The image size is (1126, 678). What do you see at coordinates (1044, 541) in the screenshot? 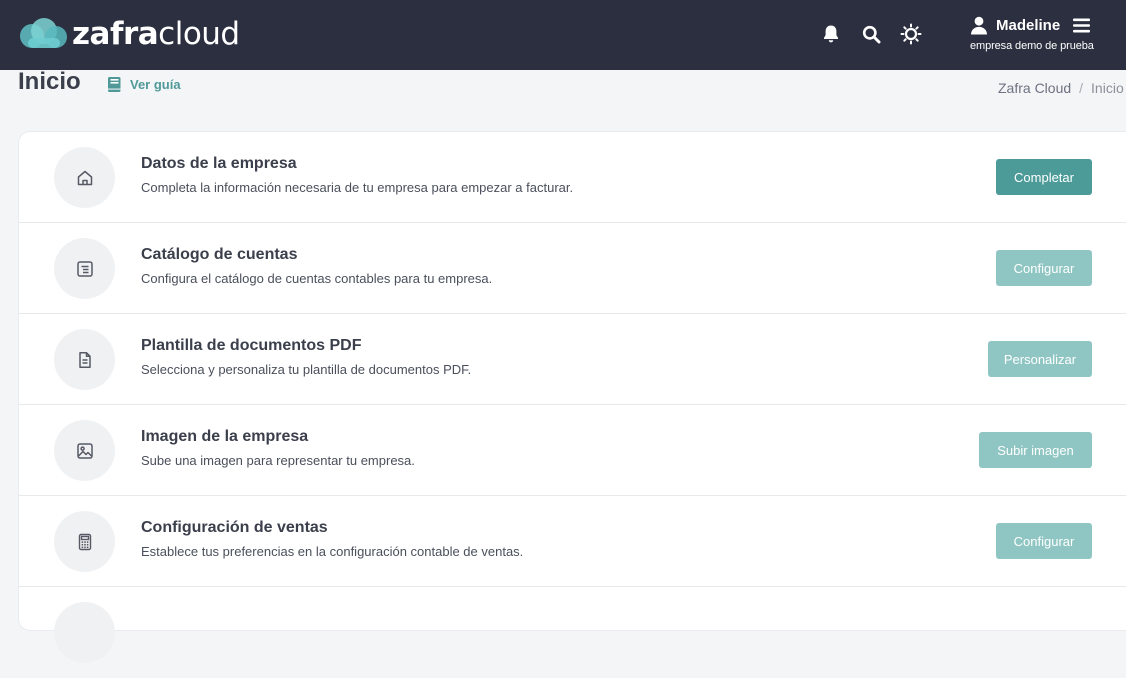
I see `configure-sales-button: Configurar` at bounding box center [1044, 541].